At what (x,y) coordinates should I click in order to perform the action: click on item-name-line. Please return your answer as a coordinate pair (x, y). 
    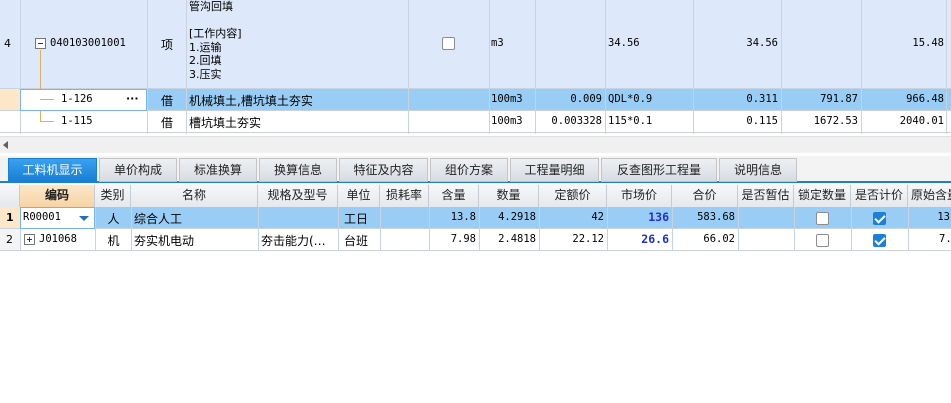
    Looking at the image, I should click on (296, 21).